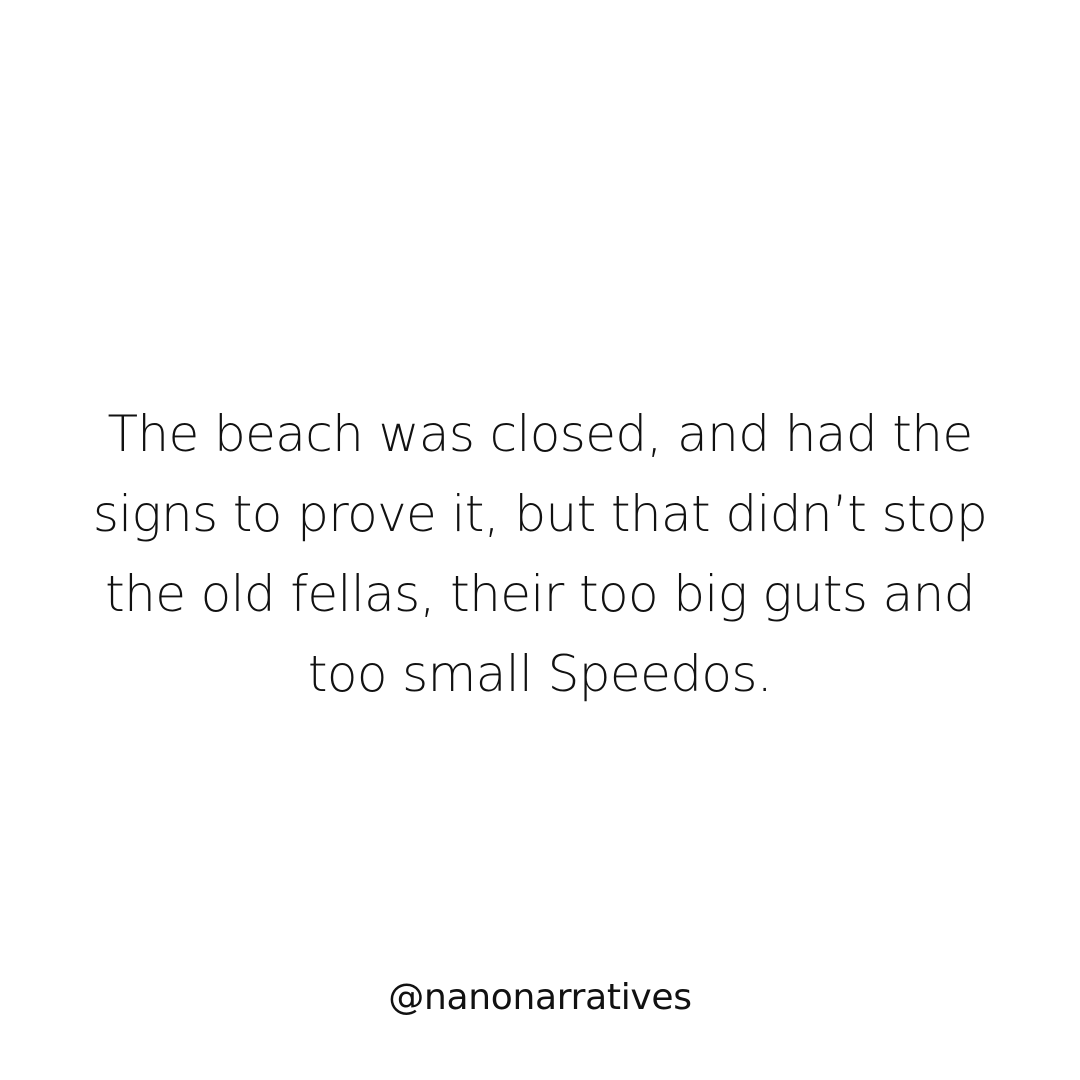  I want to click on quote-line: too small Speedos., so click(540, 674).